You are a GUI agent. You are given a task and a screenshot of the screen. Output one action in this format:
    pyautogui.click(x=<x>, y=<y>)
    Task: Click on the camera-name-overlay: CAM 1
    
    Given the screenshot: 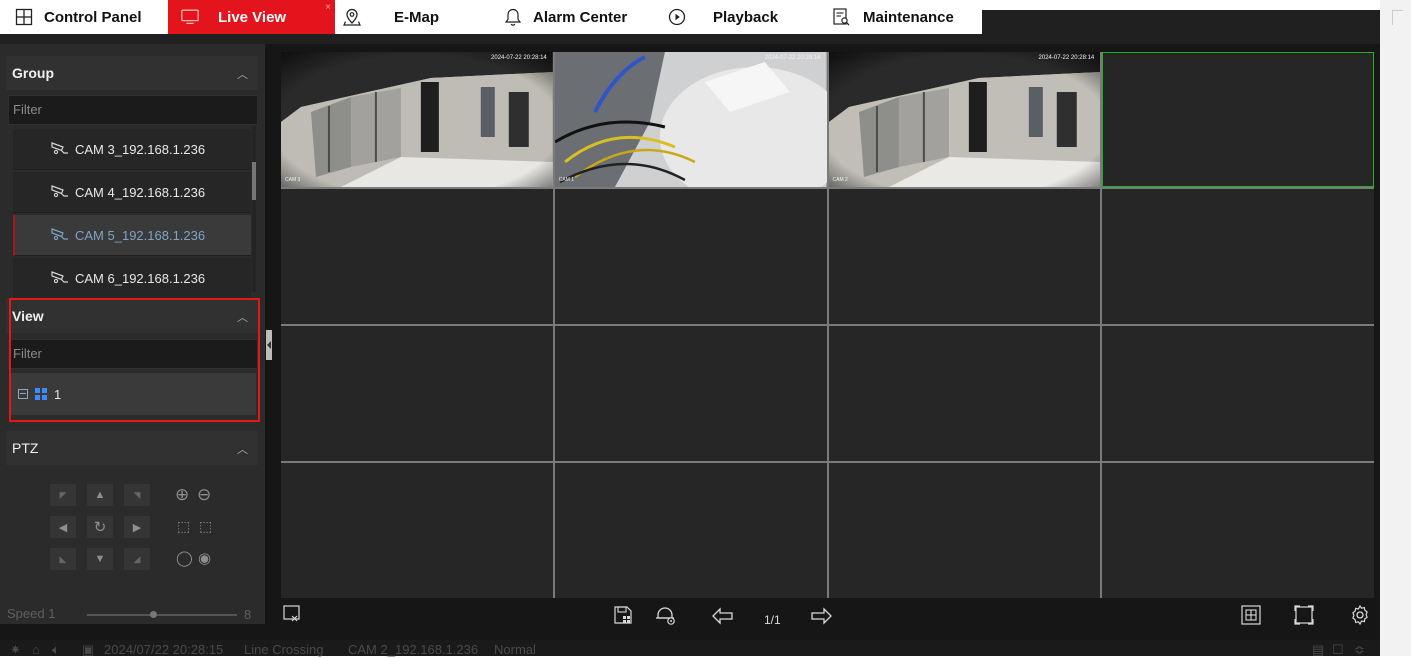 What is the action you would take?
    pyautogui.click(x=566, y=180)
    